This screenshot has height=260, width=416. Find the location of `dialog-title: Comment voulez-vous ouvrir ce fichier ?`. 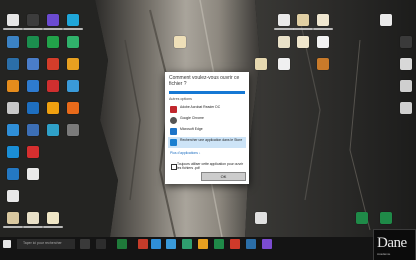

dialog-title: Comment voulez-vous ouvrir ce fichier ? is located at coordinates (204, 81).